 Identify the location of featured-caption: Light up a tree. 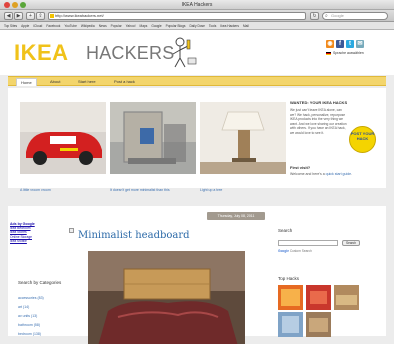
(245, 190).